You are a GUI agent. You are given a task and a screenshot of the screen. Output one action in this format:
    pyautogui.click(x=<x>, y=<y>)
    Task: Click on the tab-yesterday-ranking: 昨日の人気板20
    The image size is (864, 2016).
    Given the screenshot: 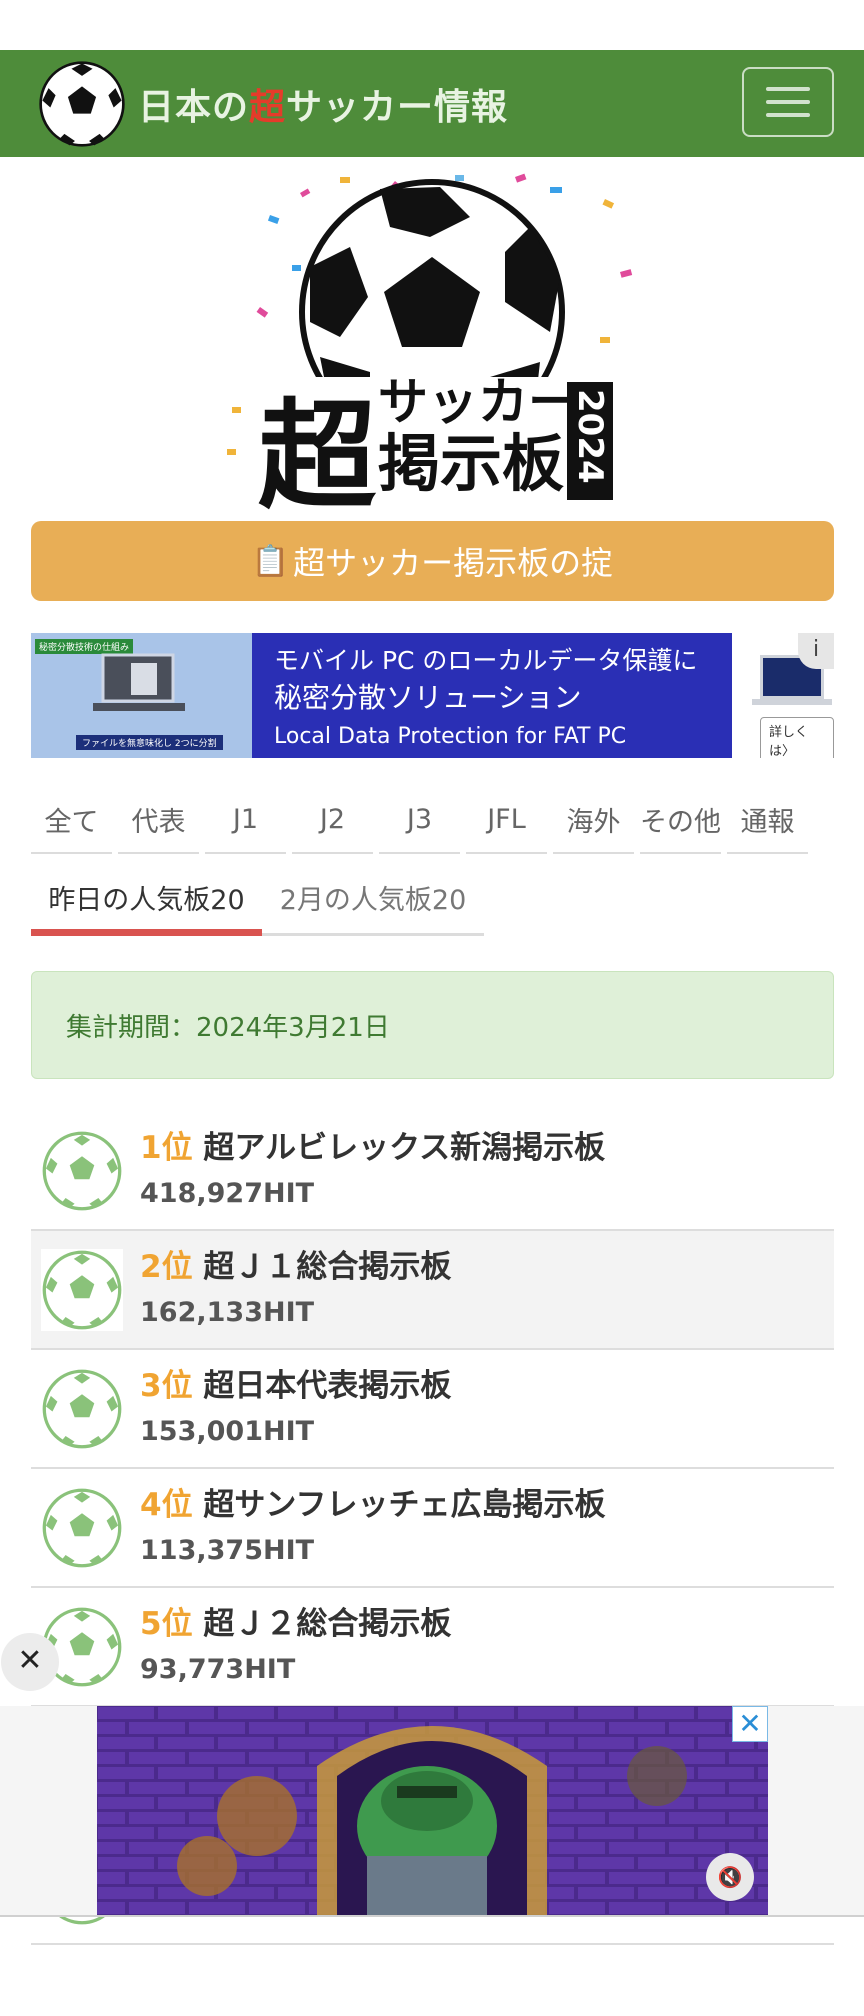 What is the action you would take?
    pyautogui.click(x=146, y=899)
    